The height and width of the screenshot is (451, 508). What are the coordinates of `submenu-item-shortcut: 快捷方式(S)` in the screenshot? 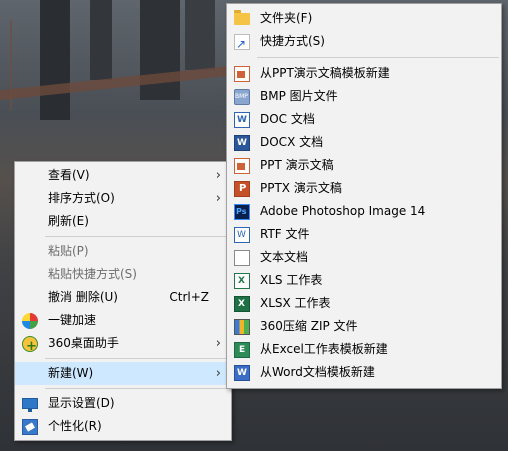 It's located at (364, 43).